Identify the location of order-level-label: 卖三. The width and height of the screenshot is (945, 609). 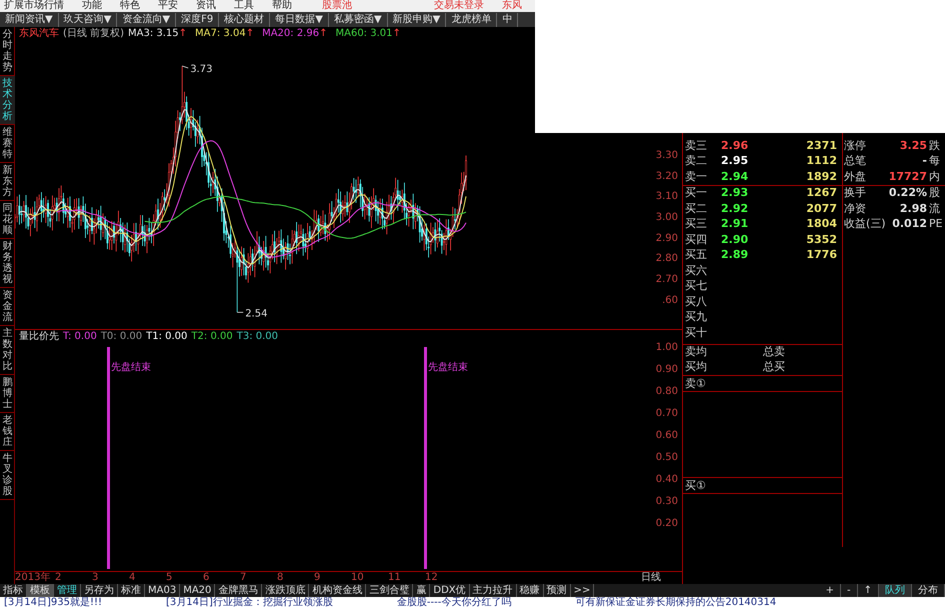
(696, 146).